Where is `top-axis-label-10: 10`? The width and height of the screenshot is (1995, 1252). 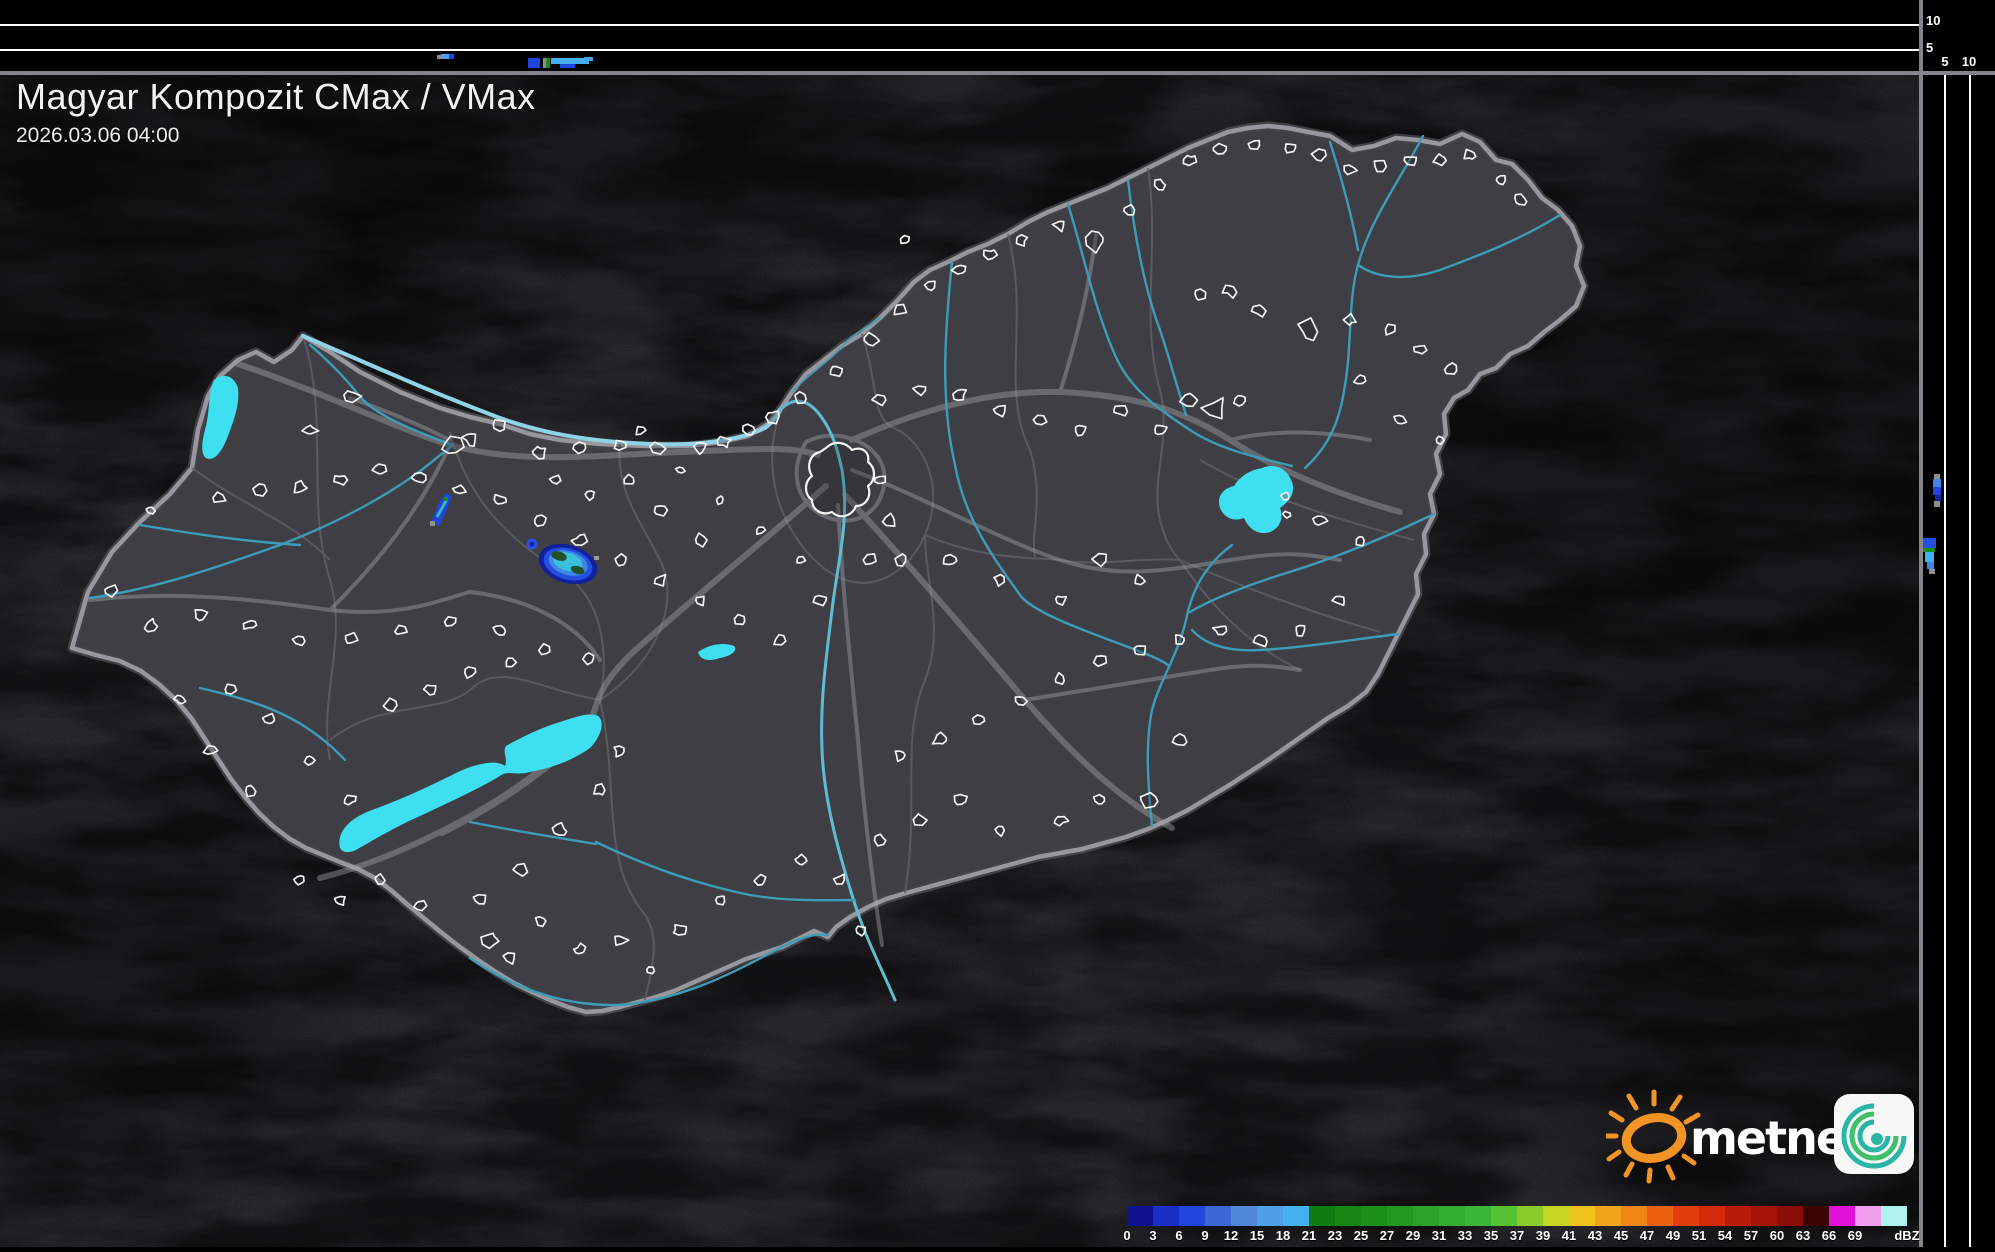
top-axis-label-10: 10 is located at coordinates (1933, 20).